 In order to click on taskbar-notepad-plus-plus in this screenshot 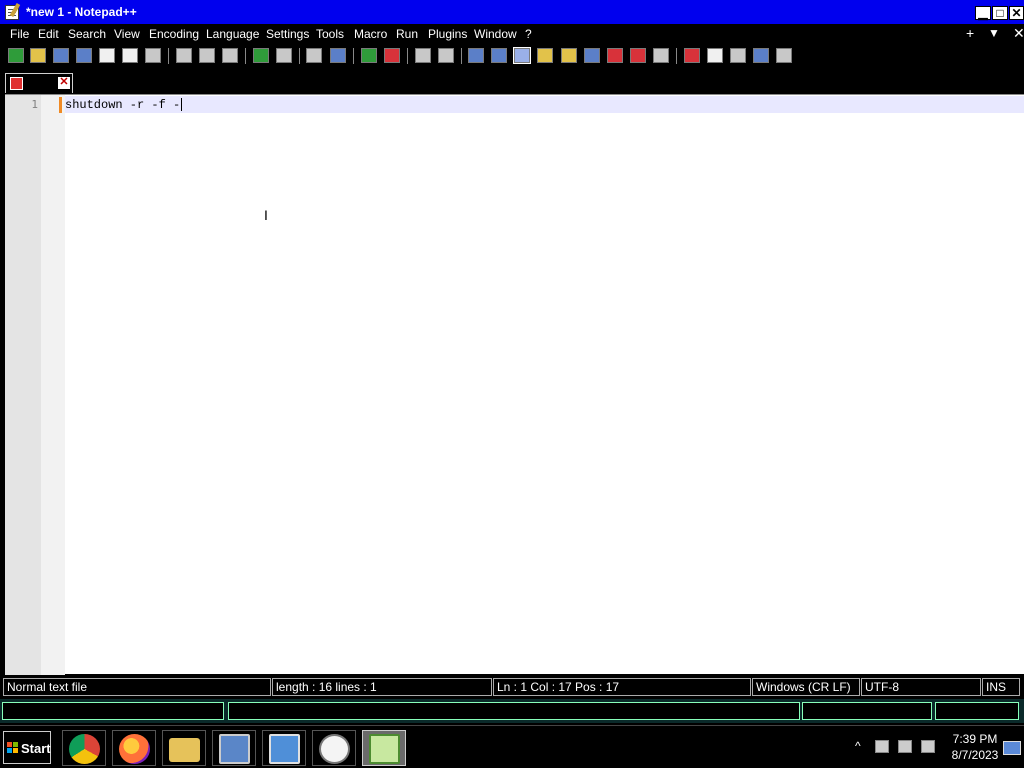, I will do `click(384, 748)`.